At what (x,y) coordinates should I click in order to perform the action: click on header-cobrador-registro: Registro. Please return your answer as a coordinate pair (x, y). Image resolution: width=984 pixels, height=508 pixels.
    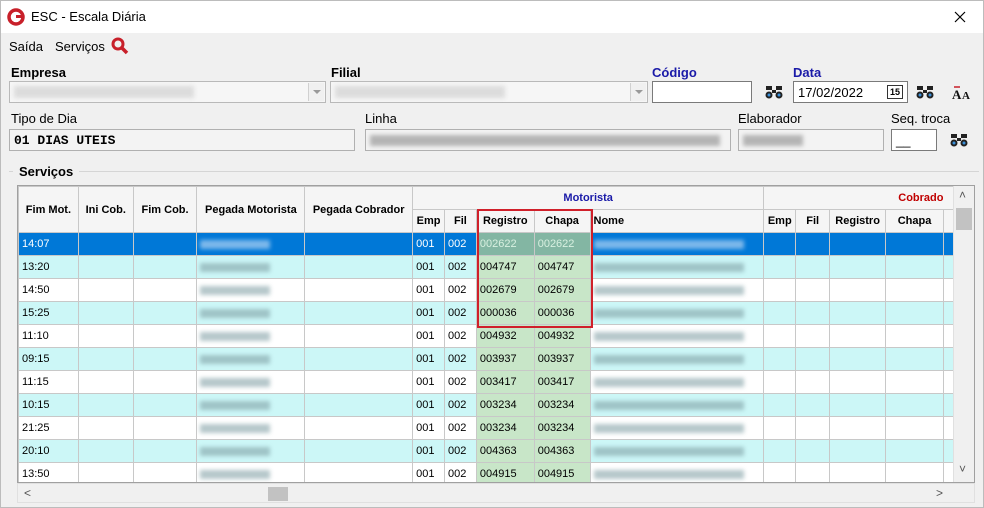
    Looking at the image, I should click on (858, 221).